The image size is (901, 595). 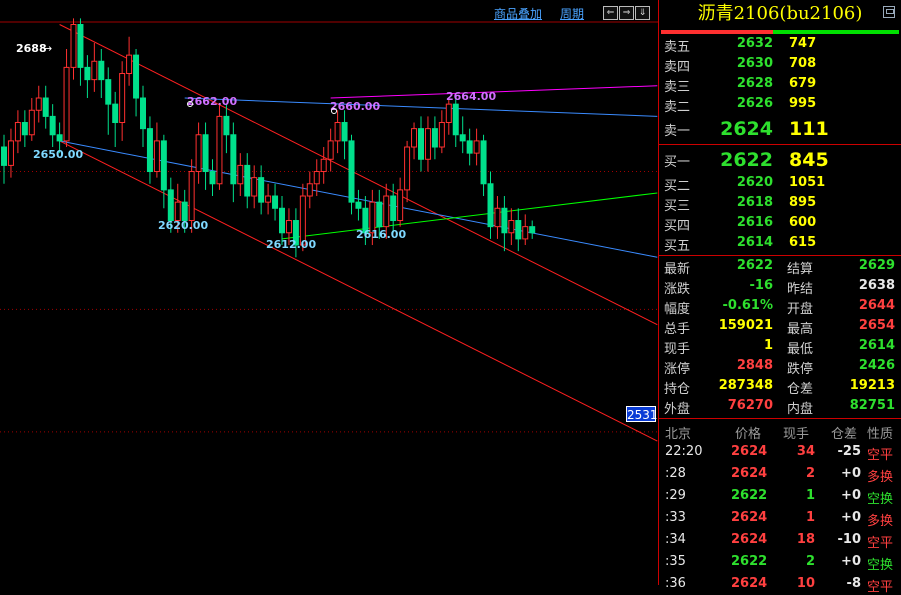 I want to click on tick-nature: 空换, so click(x=880, y=565).